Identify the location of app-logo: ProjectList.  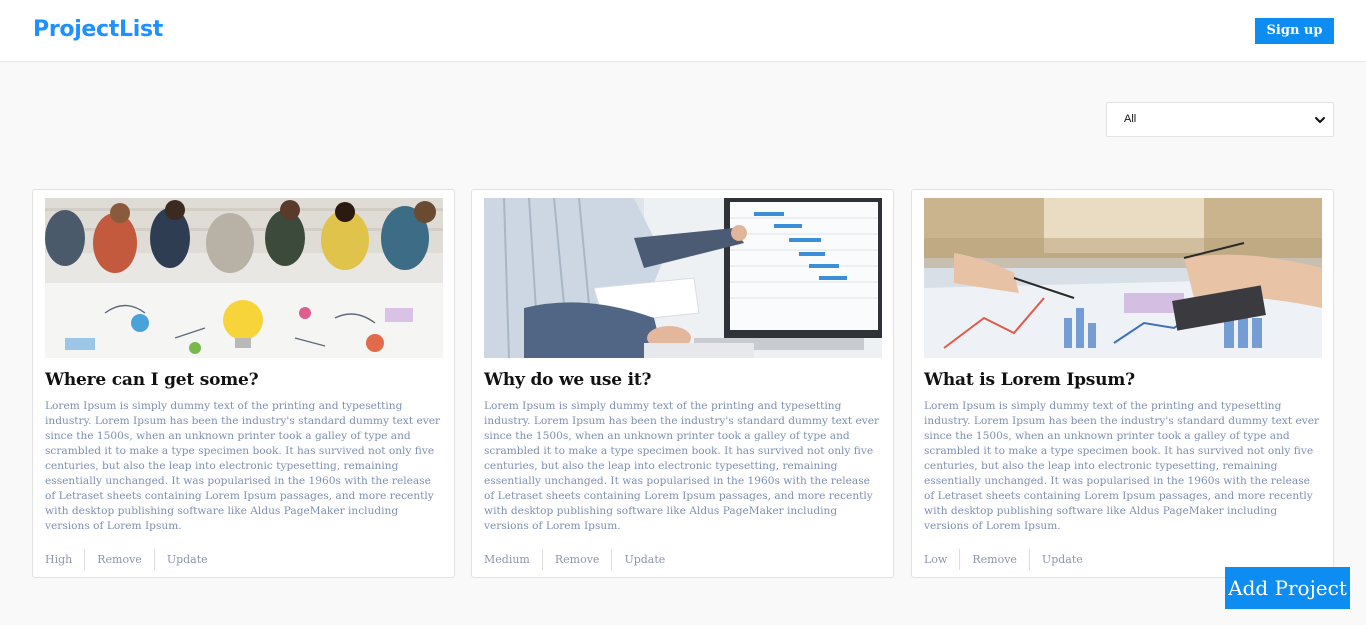
(98, 29).